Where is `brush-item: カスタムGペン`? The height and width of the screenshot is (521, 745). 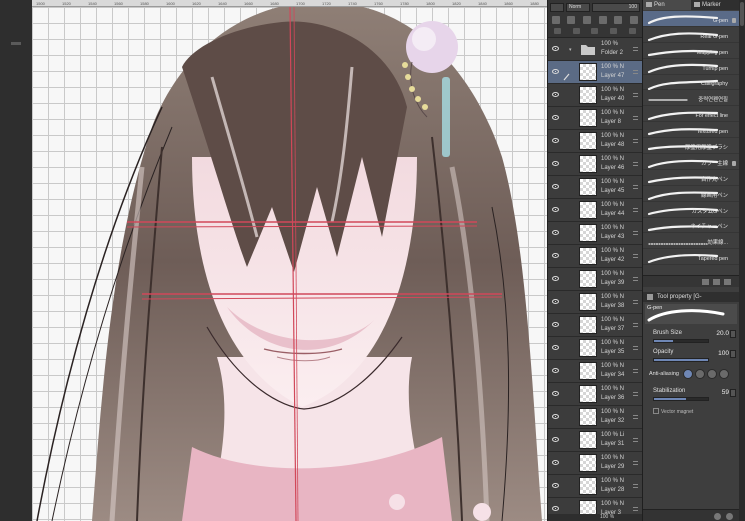
brush-item: カスタムGペン is located at coordinates (691, 210).